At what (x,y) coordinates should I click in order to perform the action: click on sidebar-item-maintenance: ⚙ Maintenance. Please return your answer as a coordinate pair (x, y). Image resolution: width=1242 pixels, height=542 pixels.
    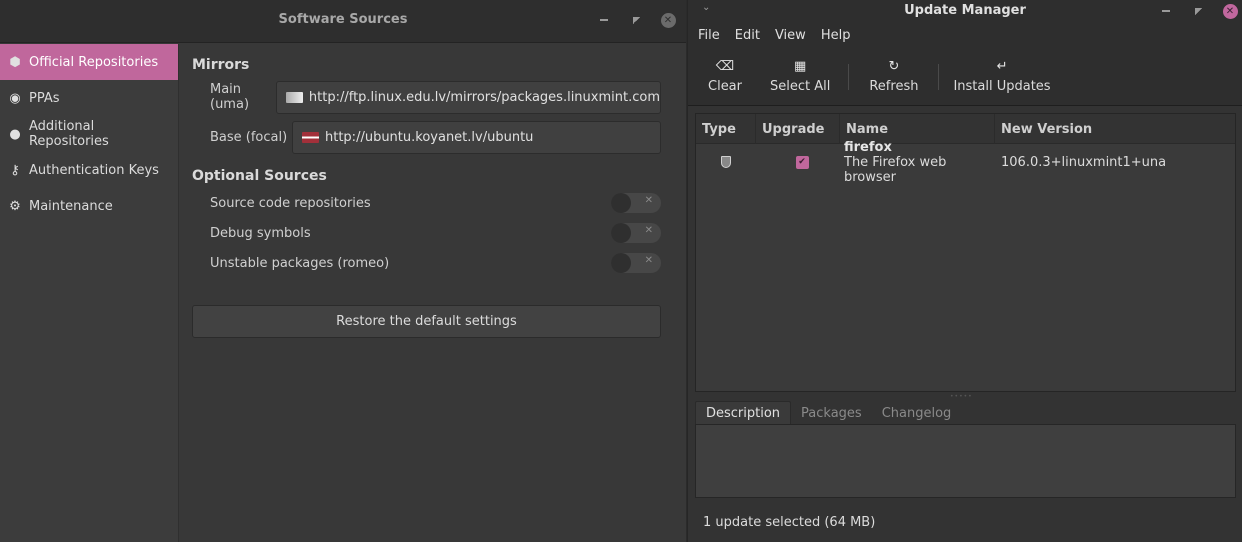
    Looking at the image, I should click on (89, 206).